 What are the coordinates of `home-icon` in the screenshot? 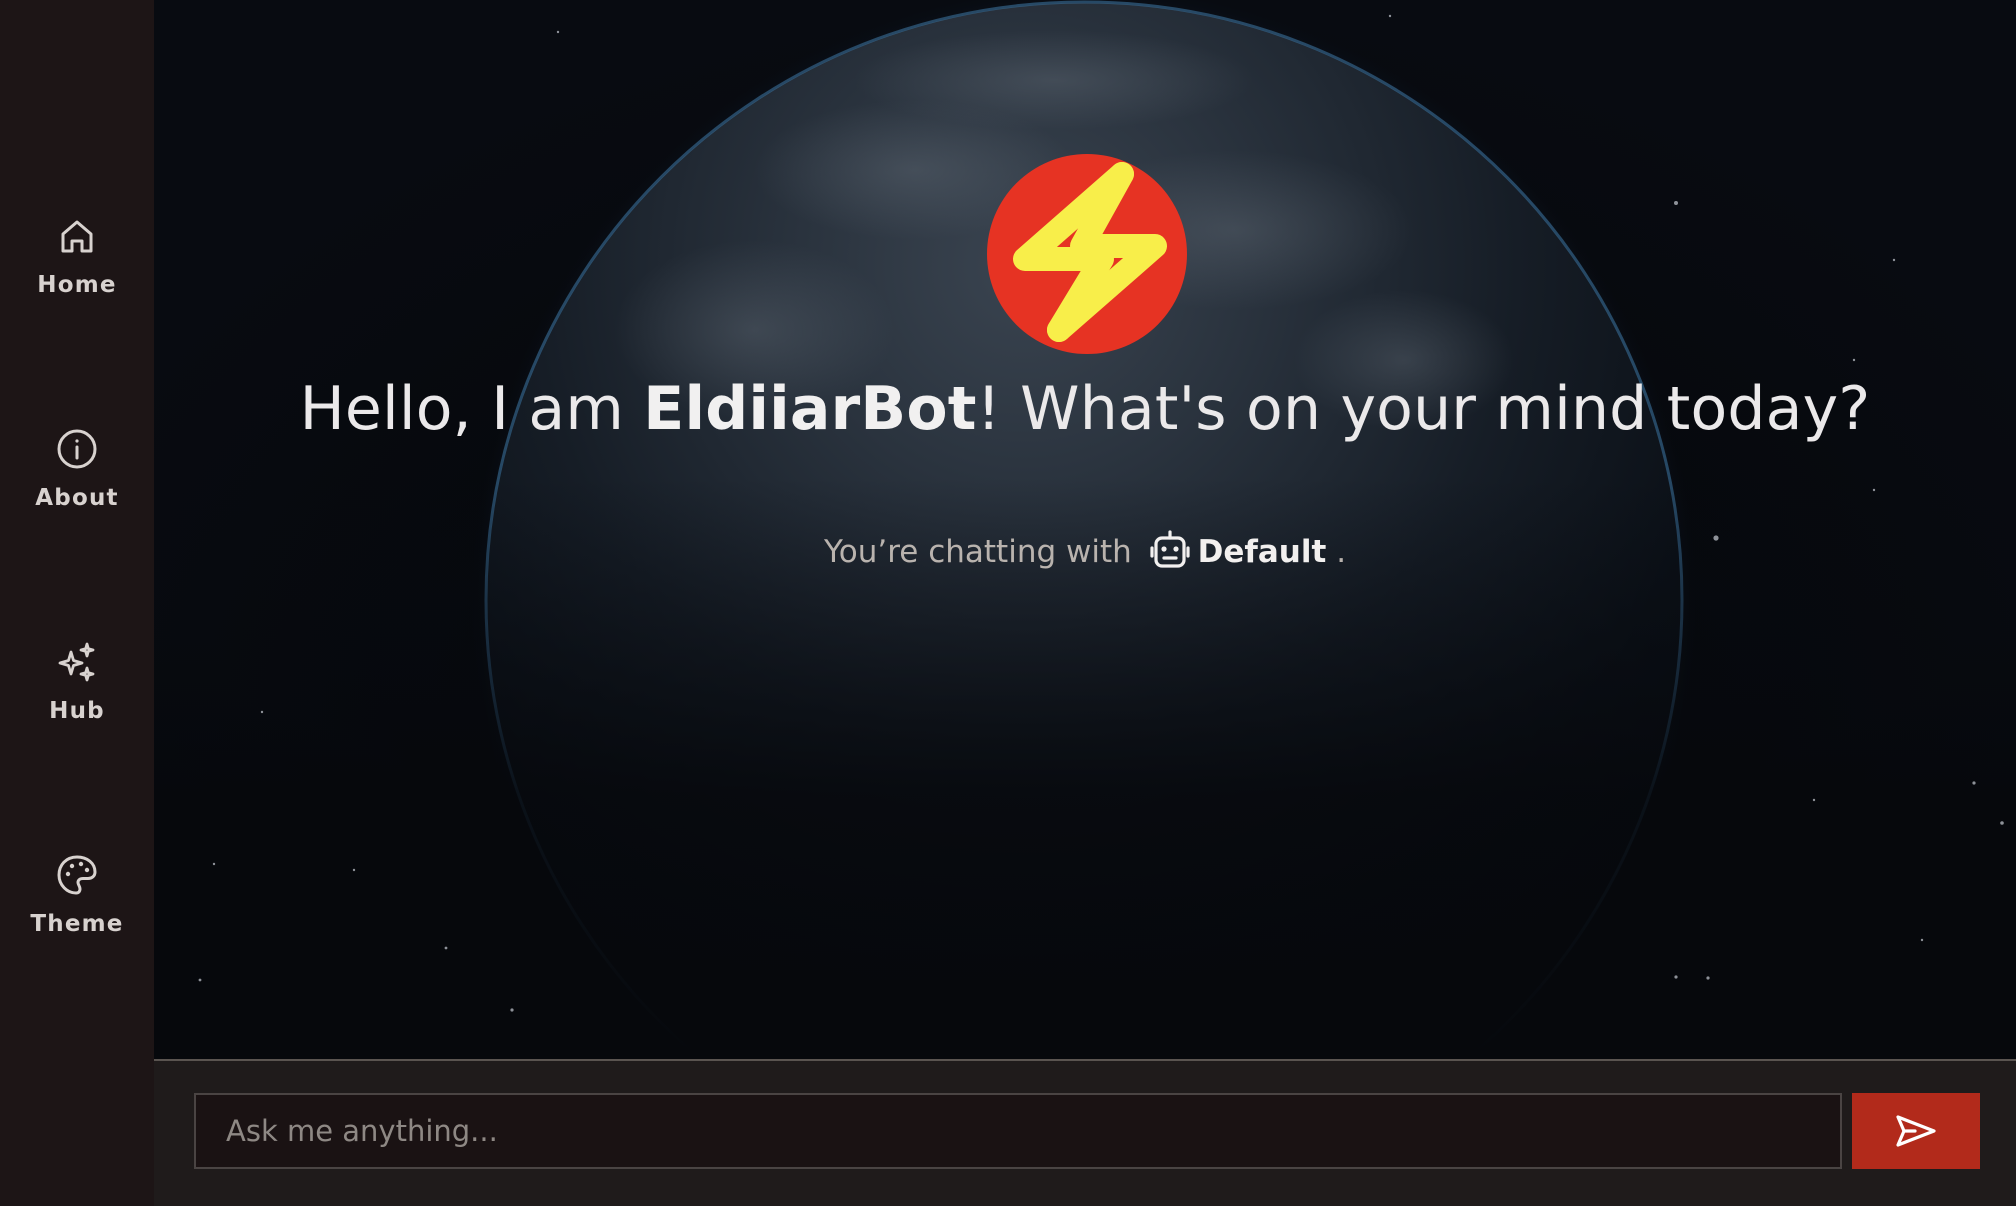 It's located at (77, 236).